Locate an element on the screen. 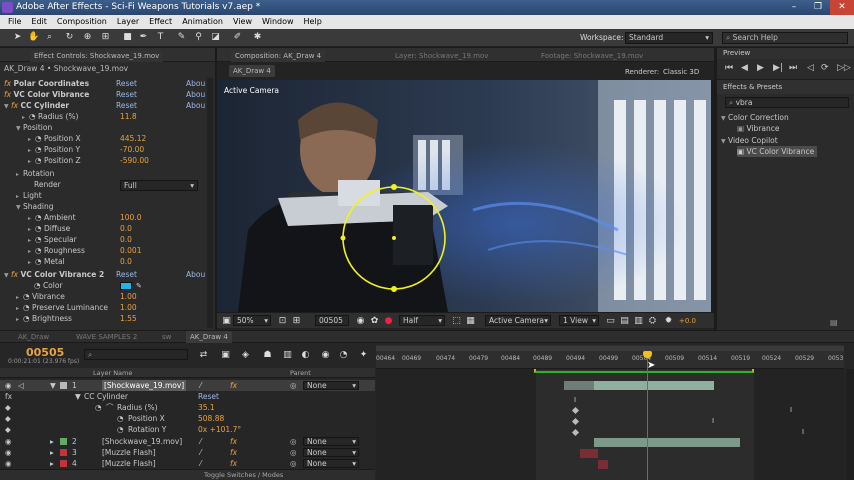  audio-icon: ◁ is located at coordinates (21, 385).